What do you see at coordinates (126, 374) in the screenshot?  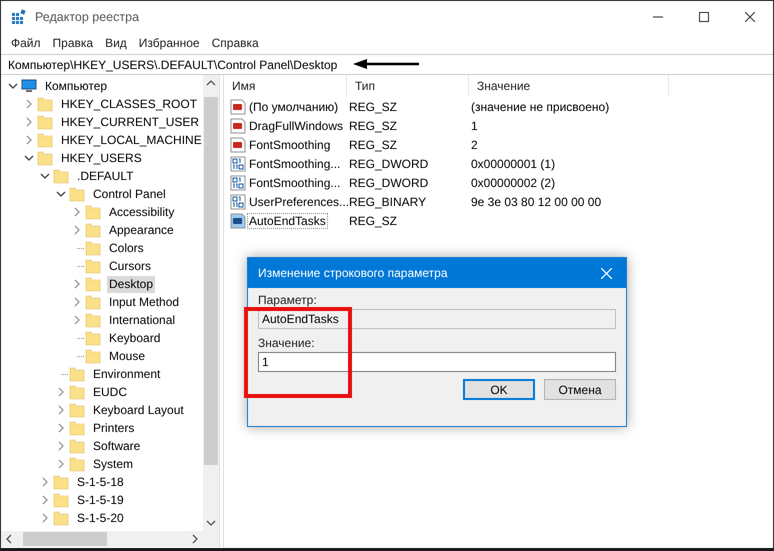 I see `tree-item: Environment` at bounding box center [126, 374].